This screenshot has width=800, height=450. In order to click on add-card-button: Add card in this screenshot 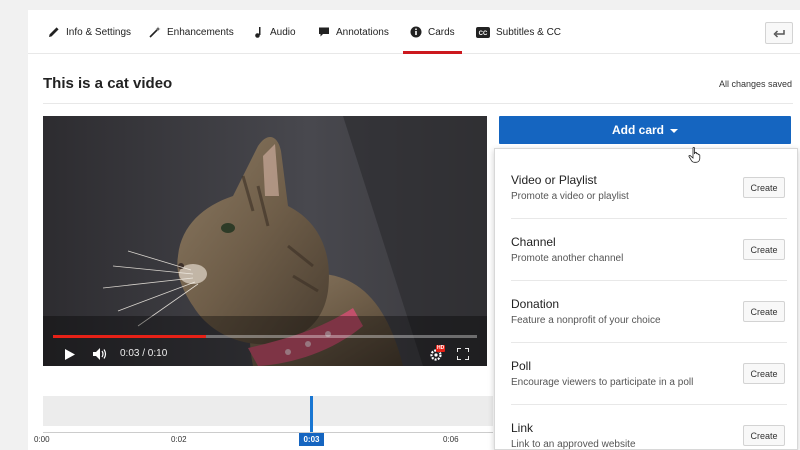, I will do `click(645, 130)`.